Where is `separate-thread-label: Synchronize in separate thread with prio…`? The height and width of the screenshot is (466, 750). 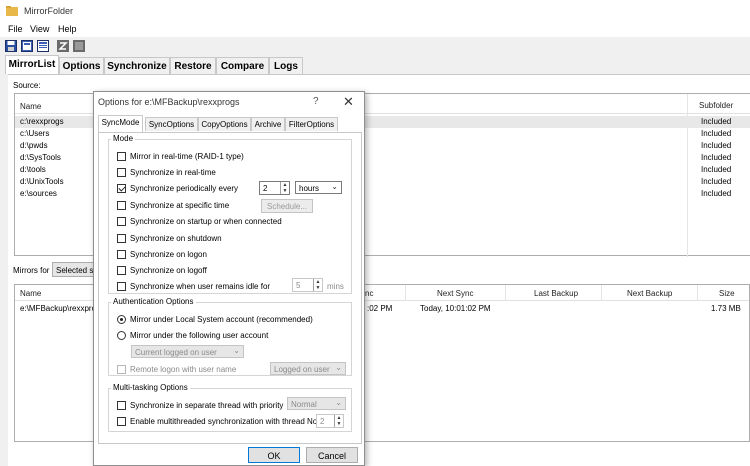 separate-thread-label: Synchronize in separate thread with prio… is located at coordinates (207, 405).